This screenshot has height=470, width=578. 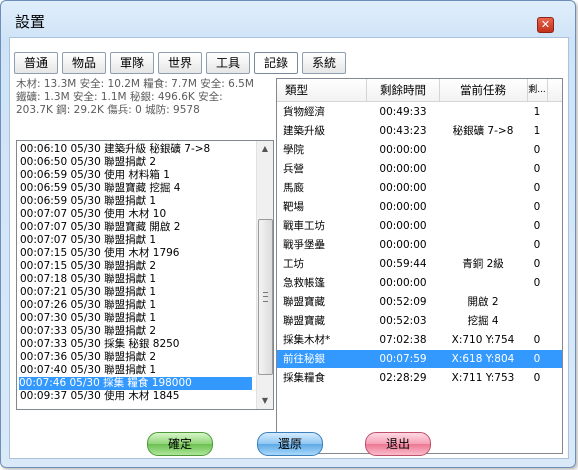 I want to click on remaining-time-cell: 02:28:29, so click(x=403, y=378).